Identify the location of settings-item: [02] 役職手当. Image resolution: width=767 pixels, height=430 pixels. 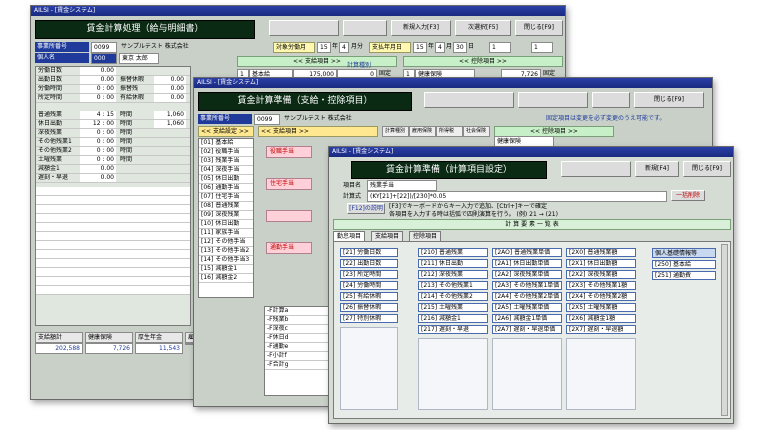
(226, 152).